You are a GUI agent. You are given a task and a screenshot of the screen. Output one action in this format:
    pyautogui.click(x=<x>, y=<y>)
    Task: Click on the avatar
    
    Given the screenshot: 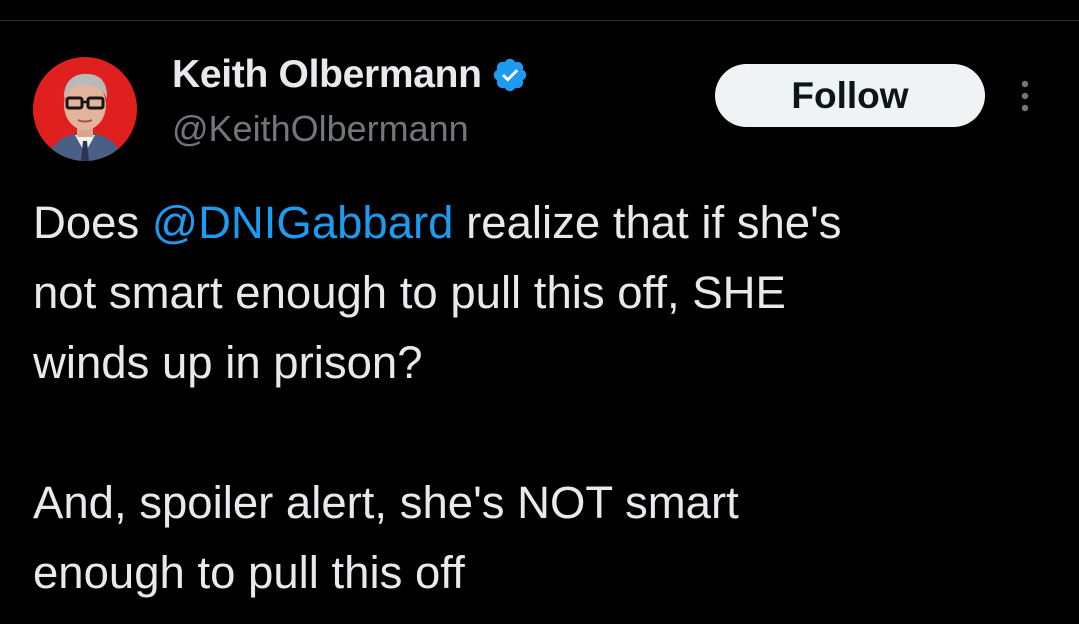 What is the action you would take?
    pyautogui.click(x=85, y=109)
    